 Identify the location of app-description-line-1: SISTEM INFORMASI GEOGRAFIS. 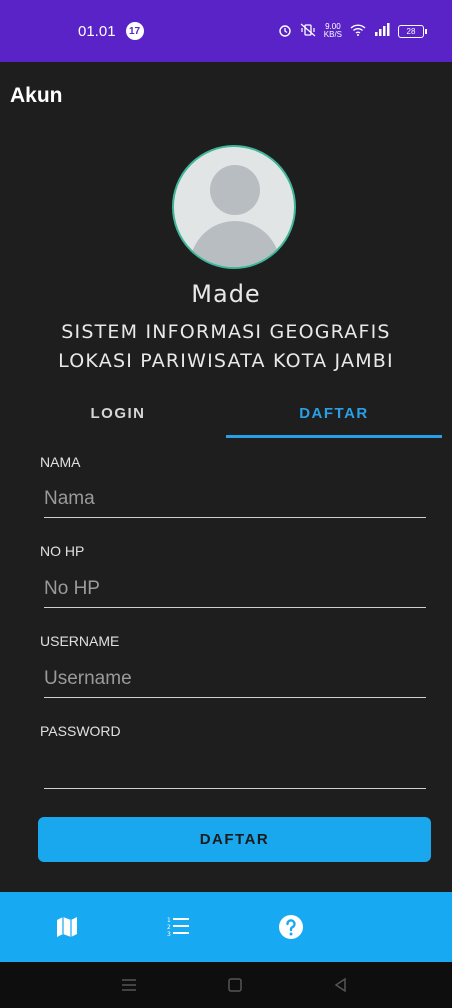
(226, 332).